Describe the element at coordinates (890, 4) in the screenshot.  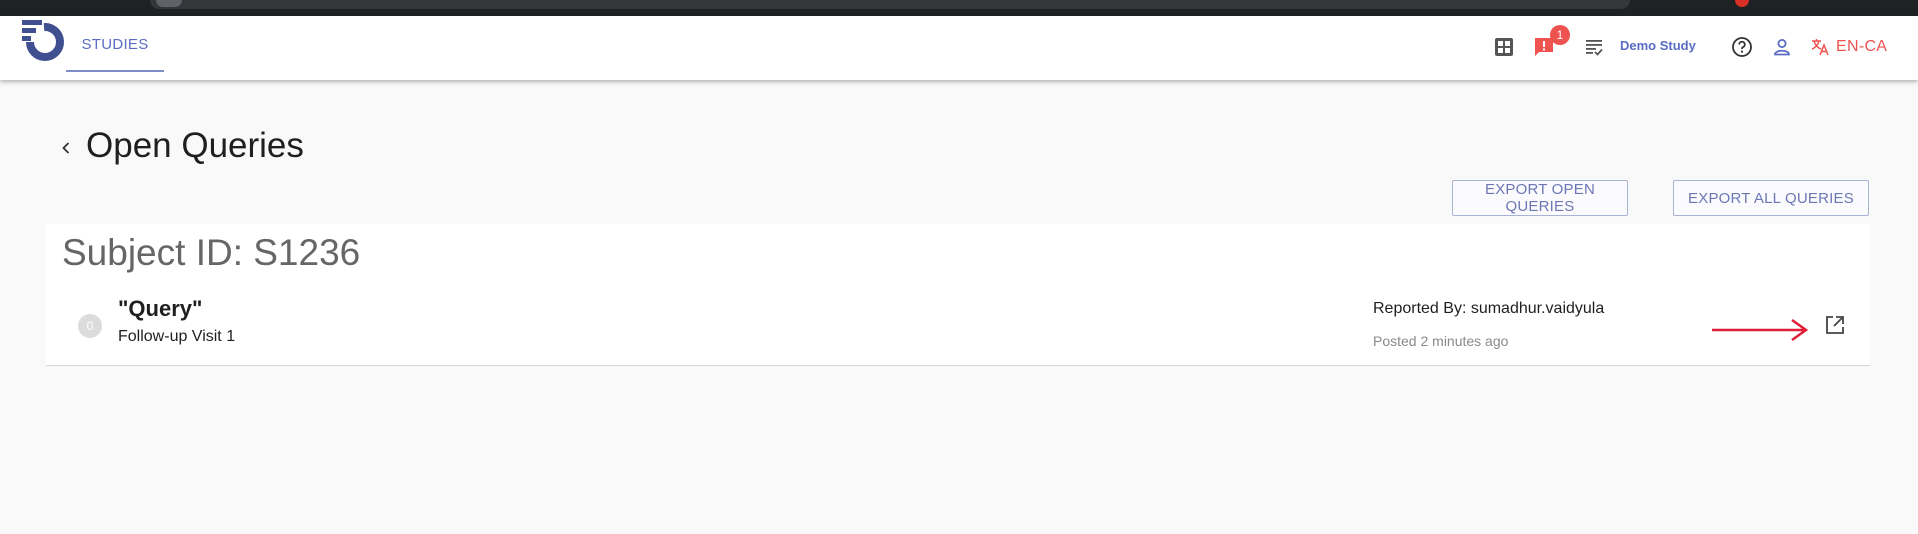
I see `browser-address-bar` at that location.